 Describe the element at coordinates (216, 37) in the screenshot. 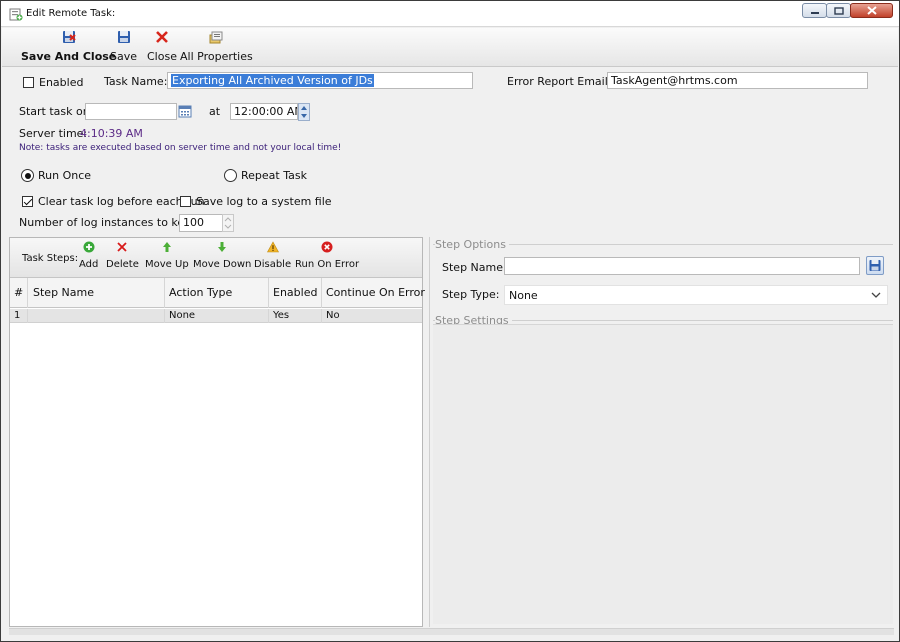

I see `properties-icon` at that location.